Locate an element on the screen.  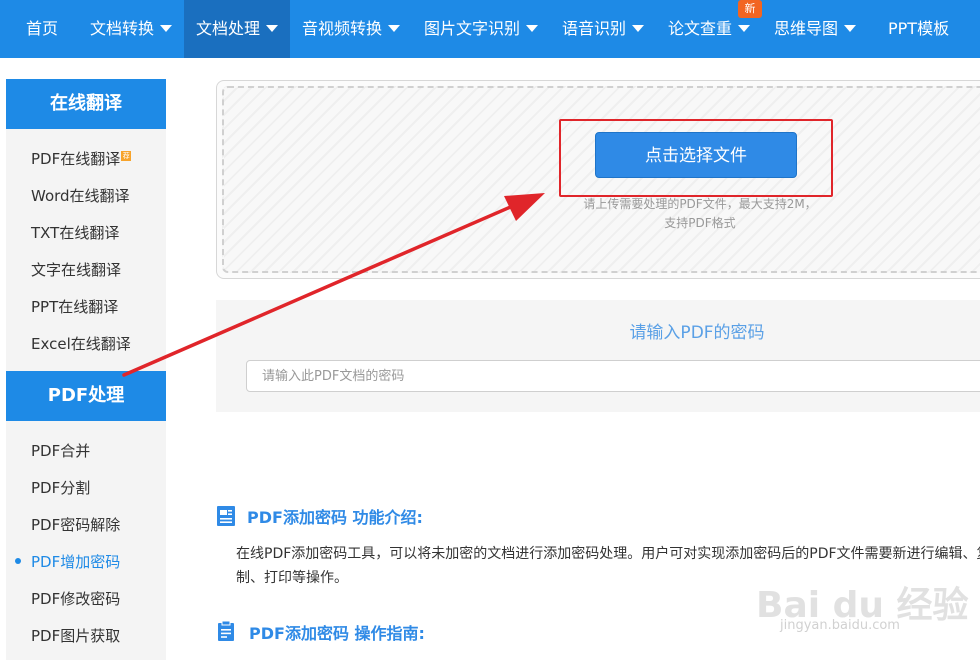
nav-doc-process: 文档处理 is located at coordinates (237, 29).